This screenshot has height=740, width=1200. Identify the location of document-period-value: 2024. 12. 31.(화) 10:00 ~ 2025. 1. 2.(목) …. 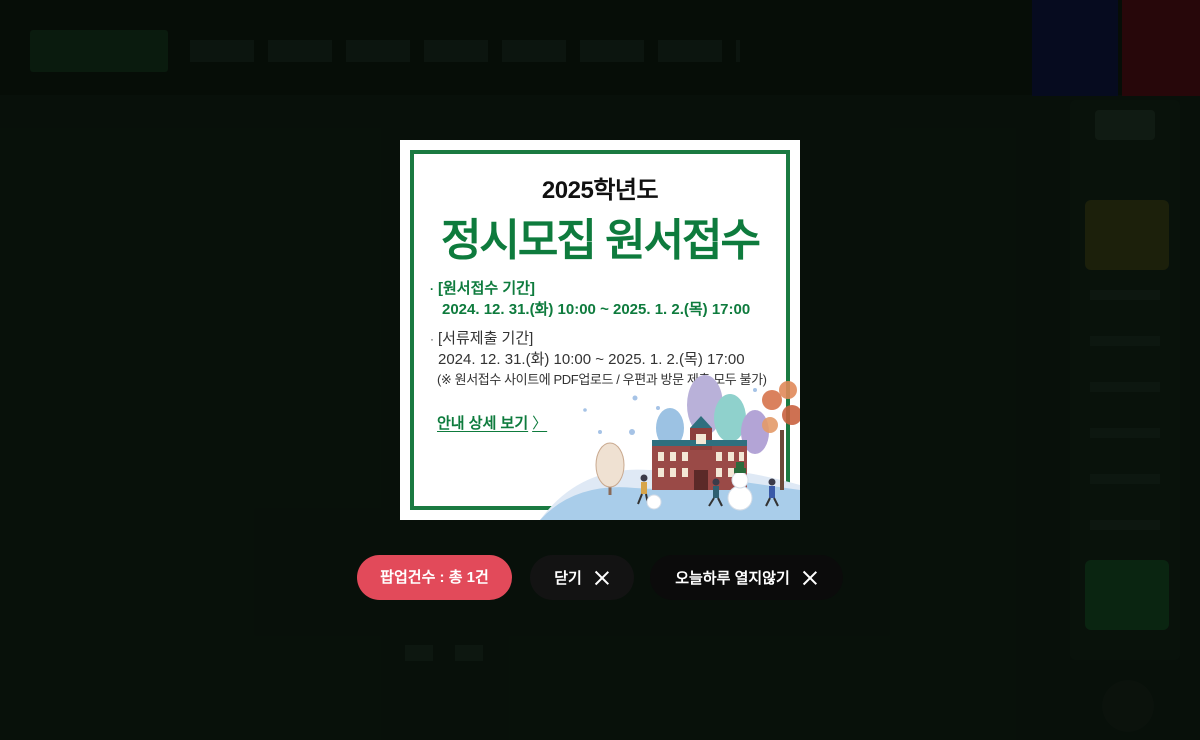
(591, 359).